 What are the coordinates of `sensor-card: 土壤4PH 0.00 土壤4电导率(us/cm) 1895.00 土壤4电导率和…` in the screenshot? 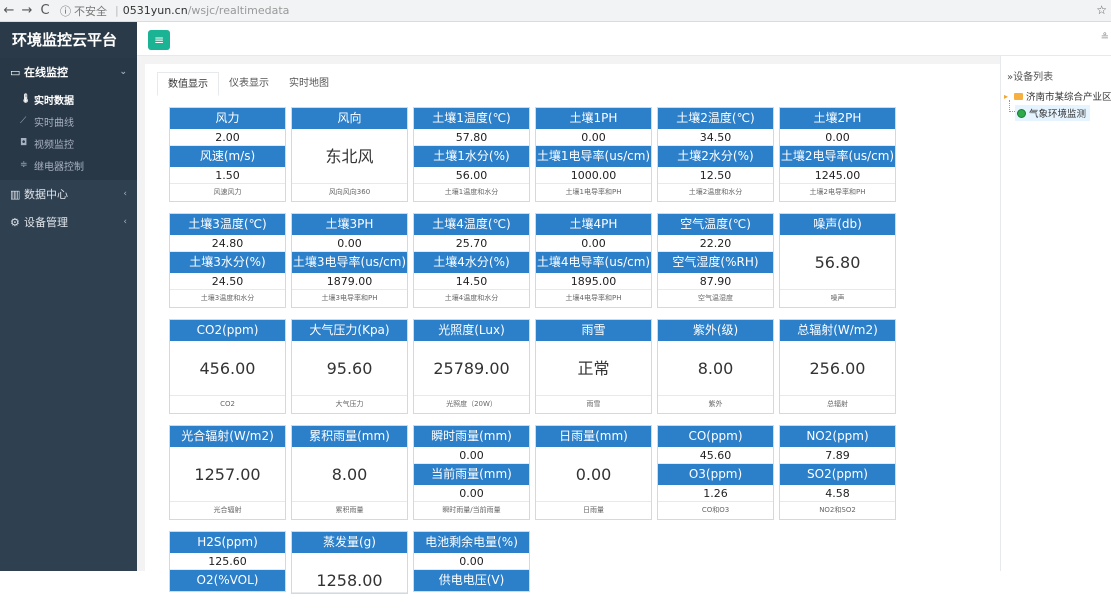 It's located at (593, 260).